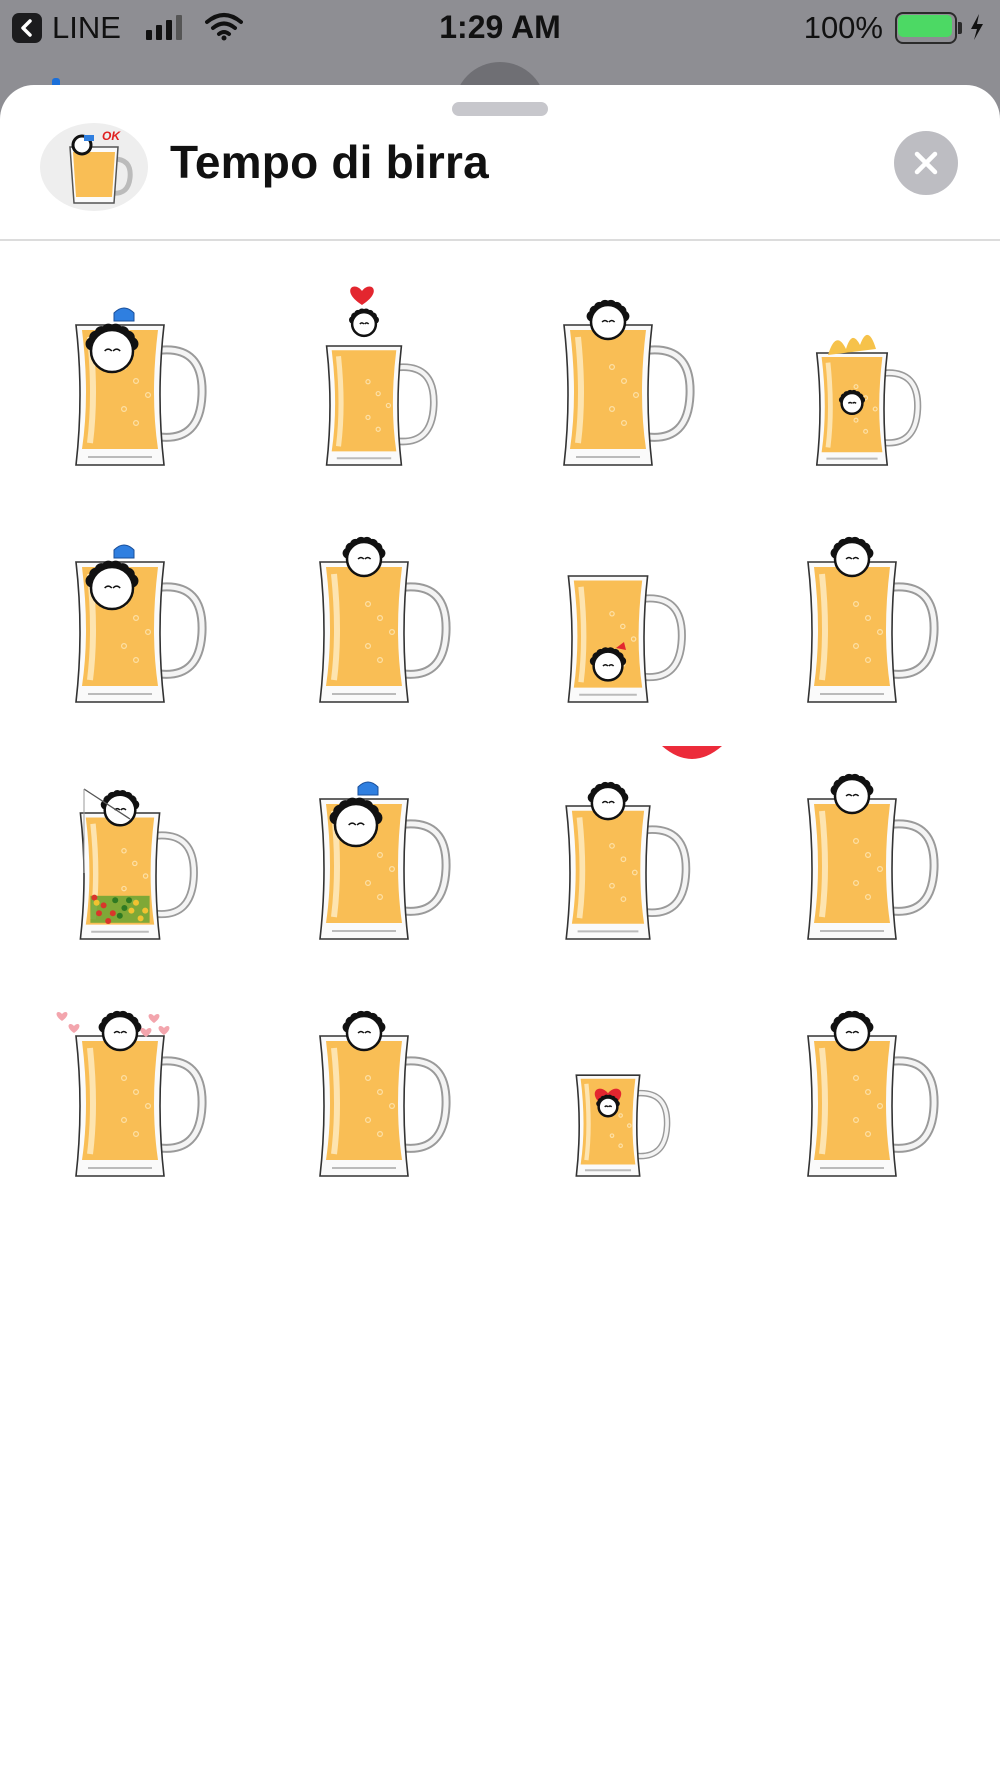 Image resolution: width=1000 pixels, height=1778 pixels. I want to click on status-bar: LINE 1:29 AM 100%, so click(500, 29).